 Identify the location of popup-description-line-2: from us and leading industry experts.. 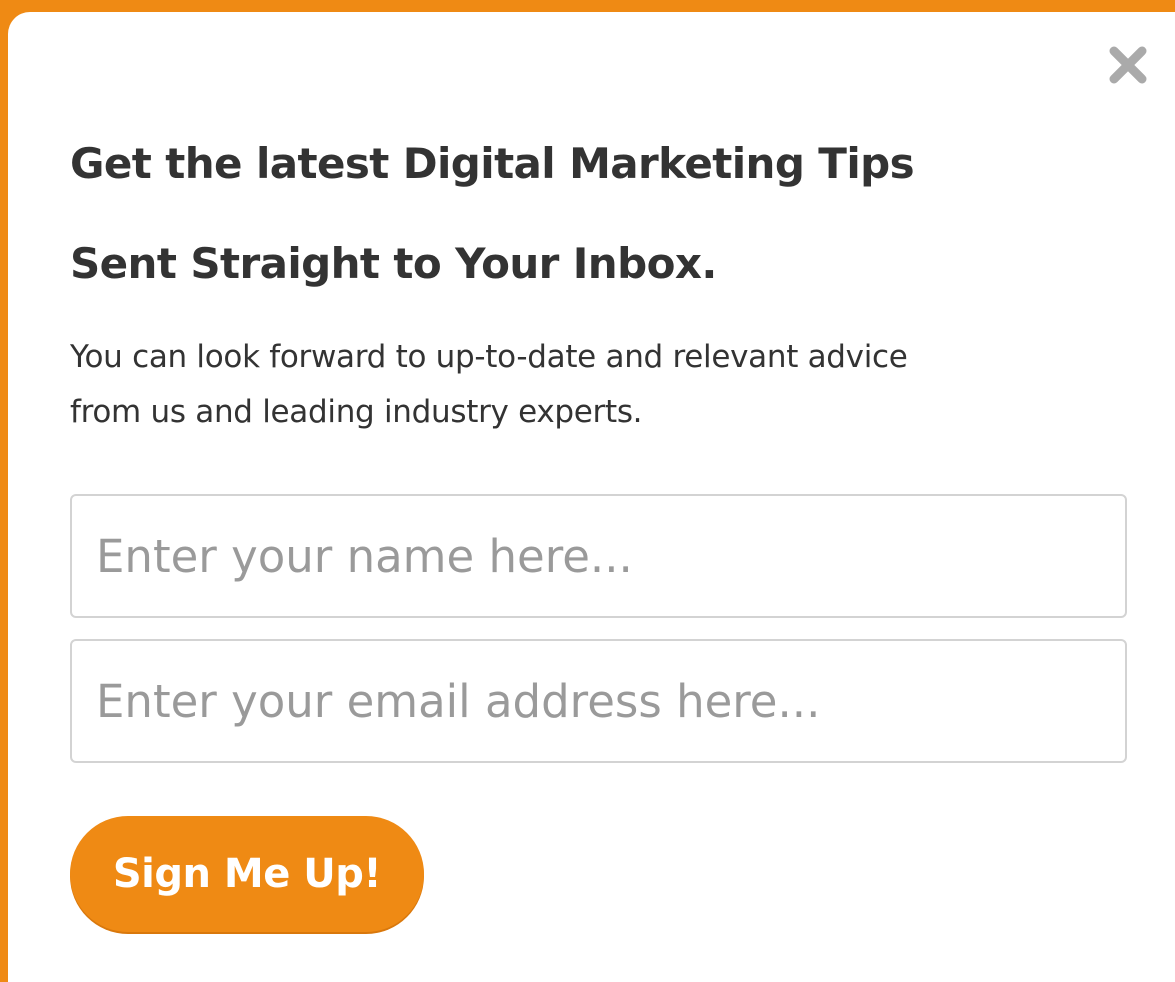
(356, 412).